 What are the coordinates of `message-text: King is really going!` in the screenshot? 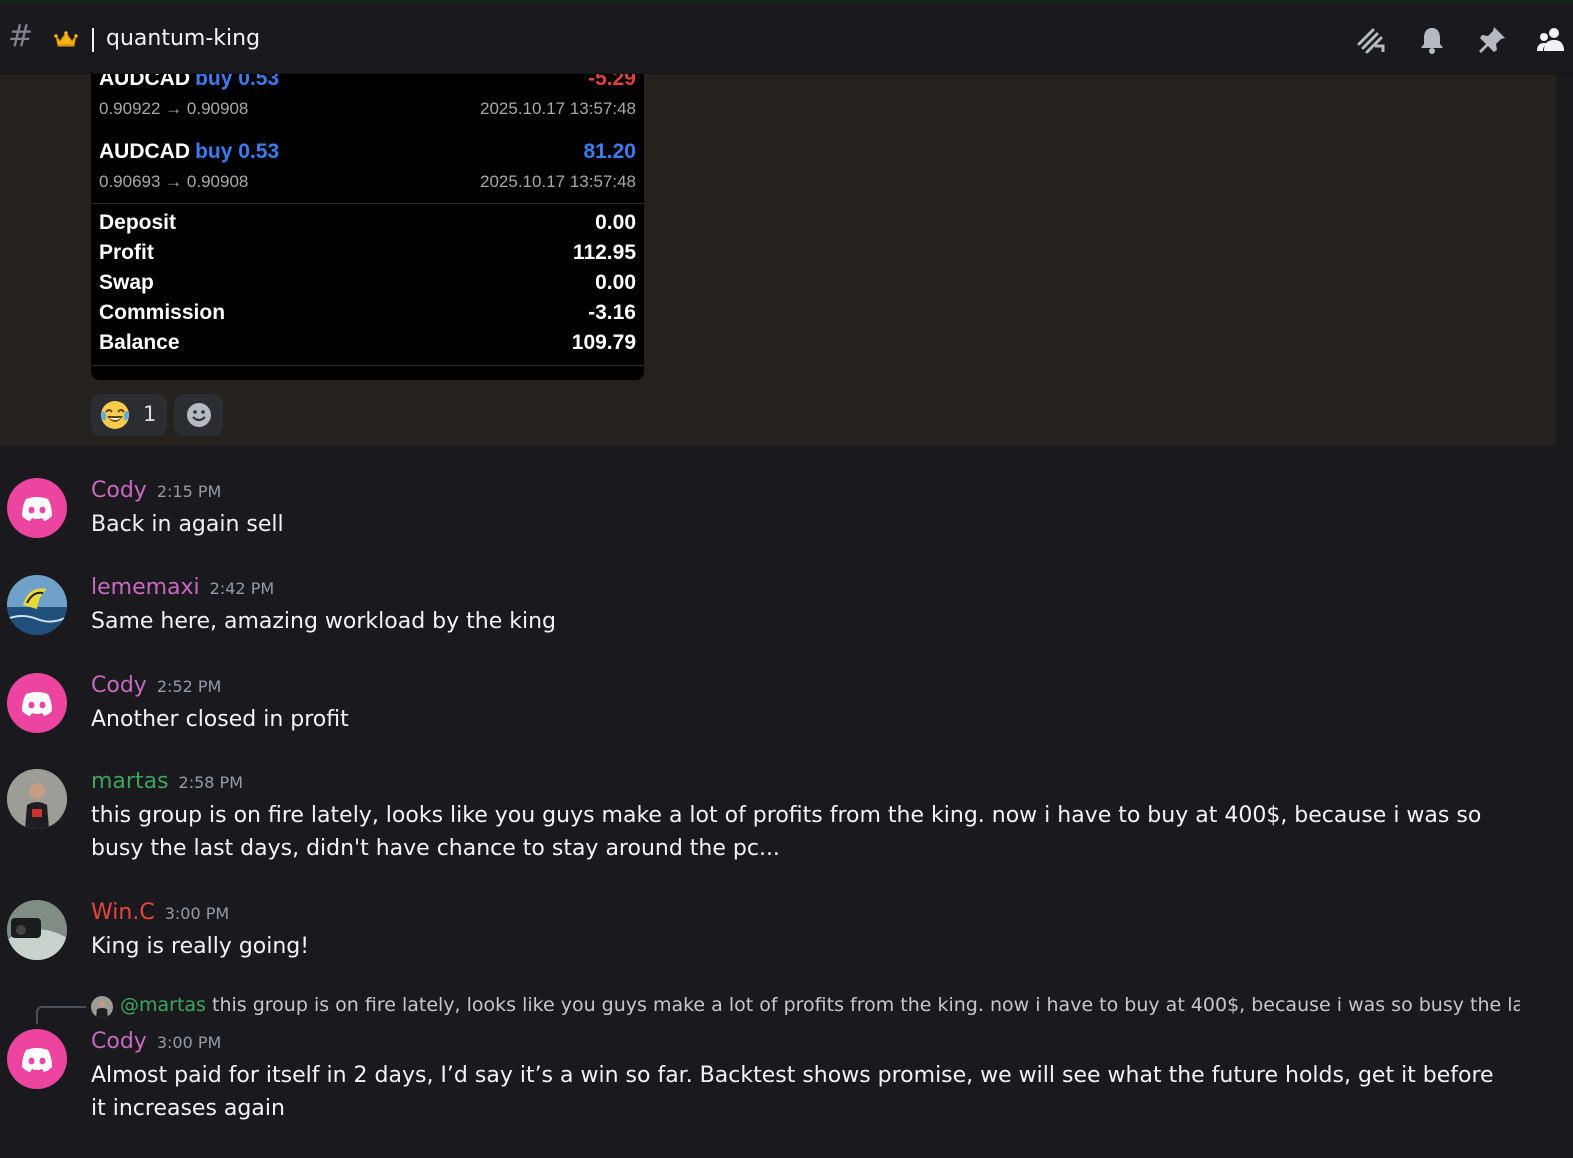 It's located at (200, 946).